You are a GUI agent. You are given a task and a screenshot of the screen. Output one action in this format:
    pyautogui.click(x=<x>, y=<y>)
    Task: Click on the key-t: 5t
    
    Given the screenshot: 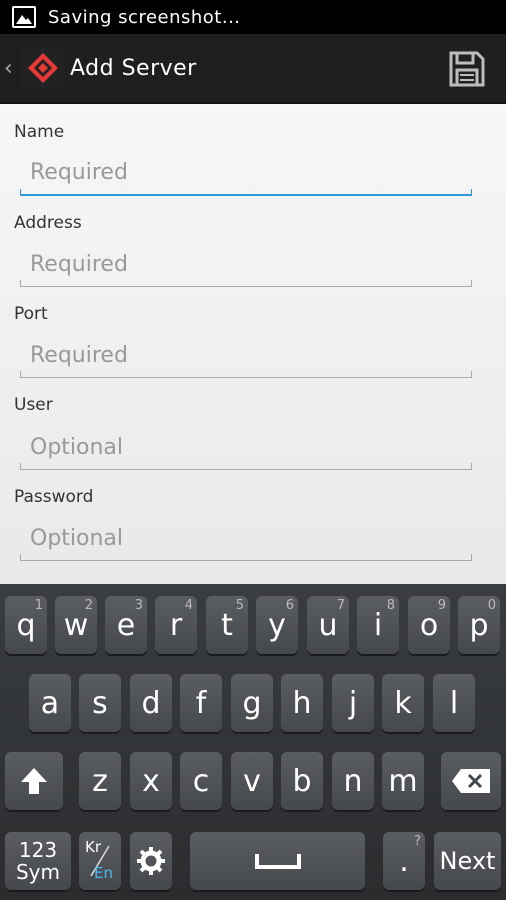 What is the action you would take?
    pyautogui.click(x=227, y=625)
    